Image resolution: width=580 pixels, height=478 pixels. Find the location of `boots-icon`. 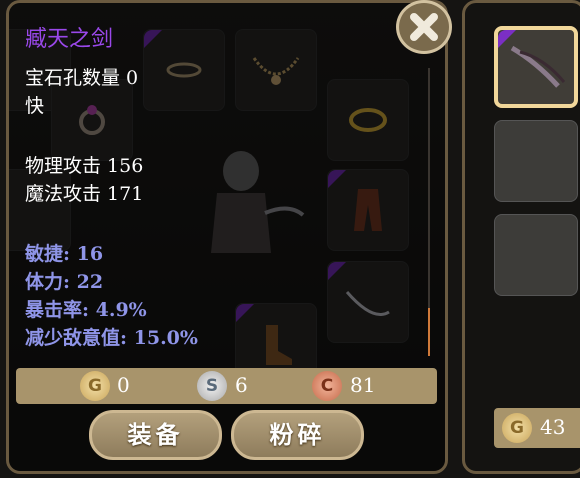

boots-icon is located at coordinates (279, 345).